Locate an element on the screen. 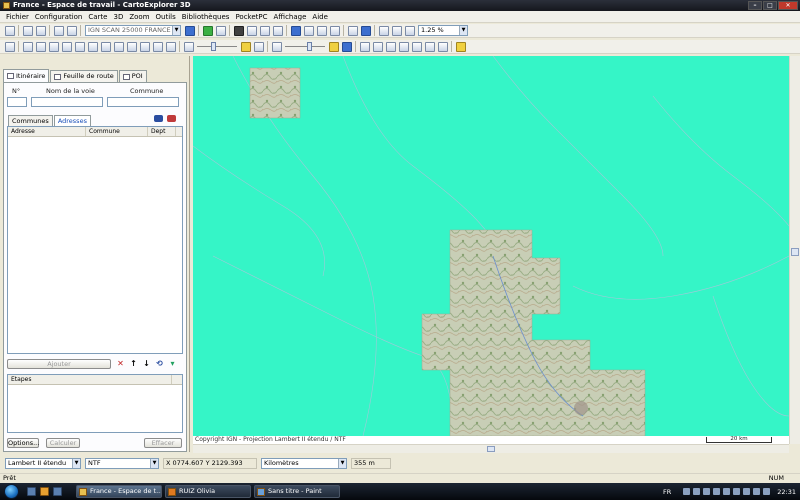 This screenshot has height=500, width=800. view-icon is located at coordinates (118, 46).